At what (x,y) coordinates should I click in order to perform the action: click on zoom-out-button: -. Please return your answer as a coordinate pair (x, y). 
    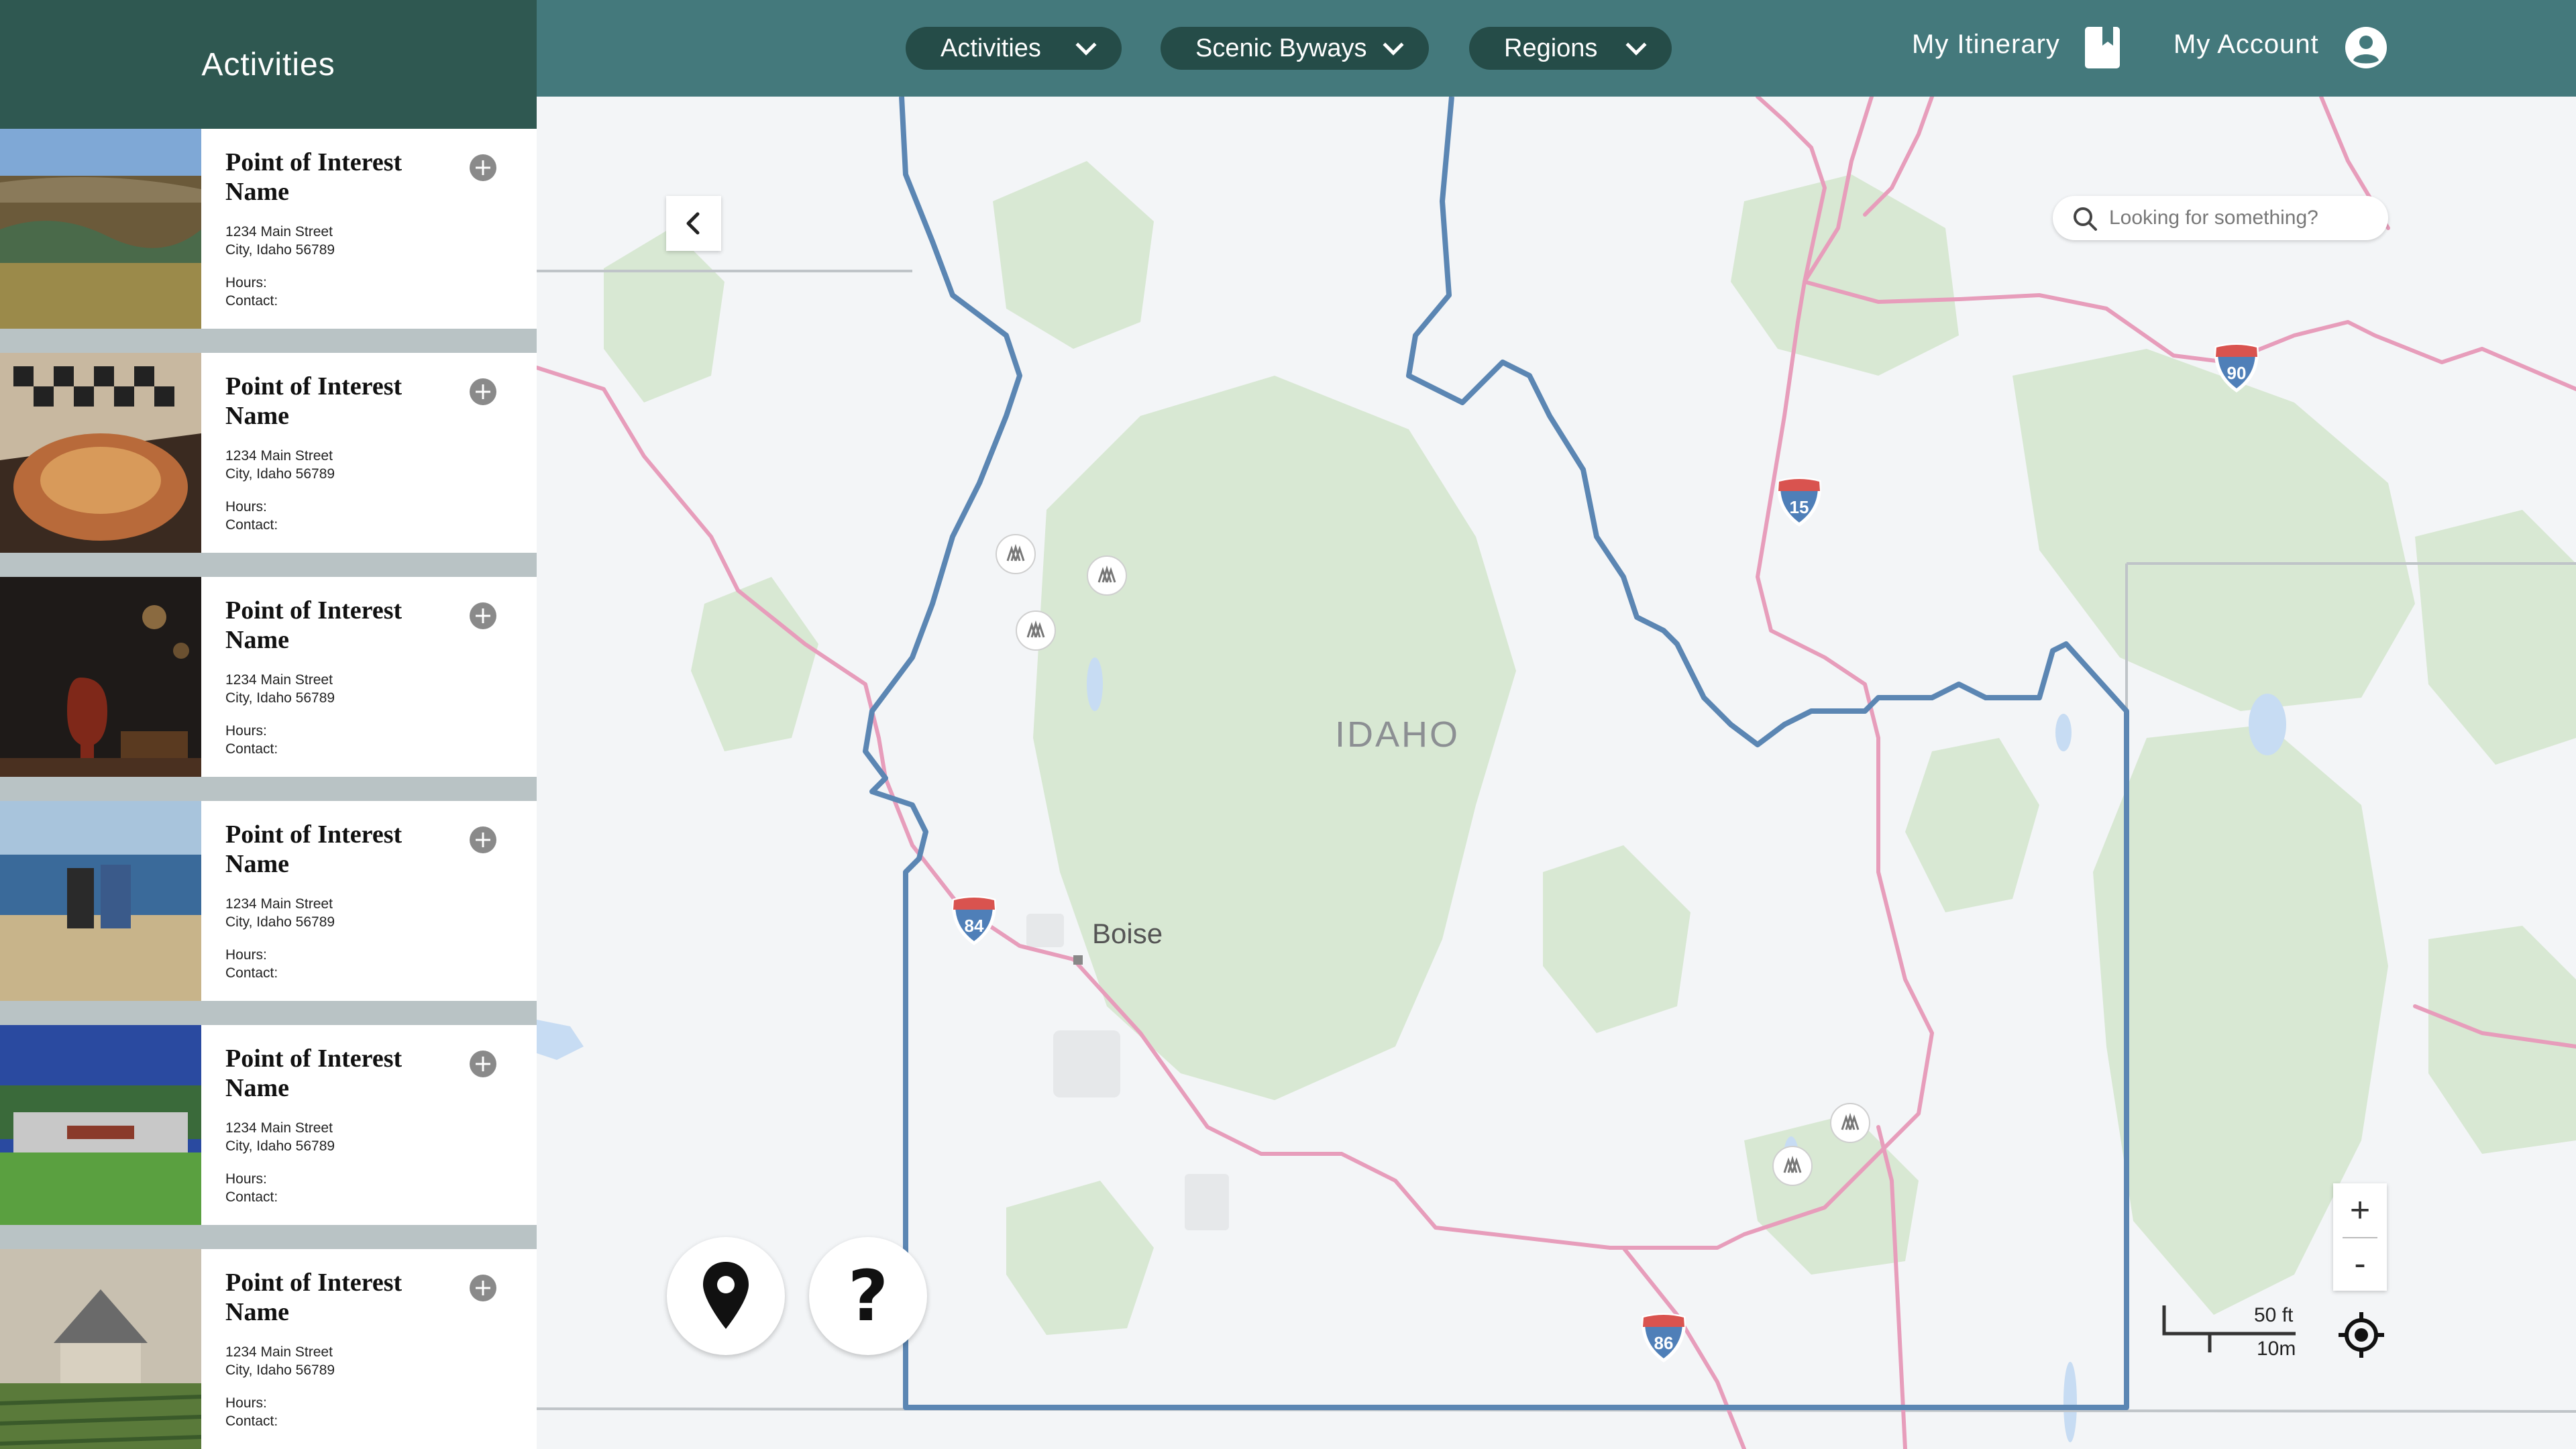
    Looking at the image, I should click on (2360, 1264).